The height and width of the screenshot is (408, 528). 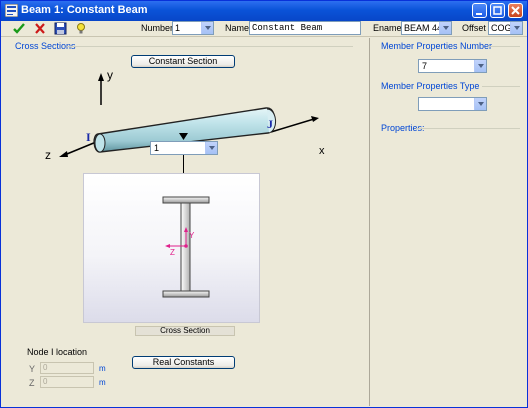 What do you see at coordinates (48, 154) in the screenshot?
I see `axis-z-label: z` at bounding box center [48, 154].